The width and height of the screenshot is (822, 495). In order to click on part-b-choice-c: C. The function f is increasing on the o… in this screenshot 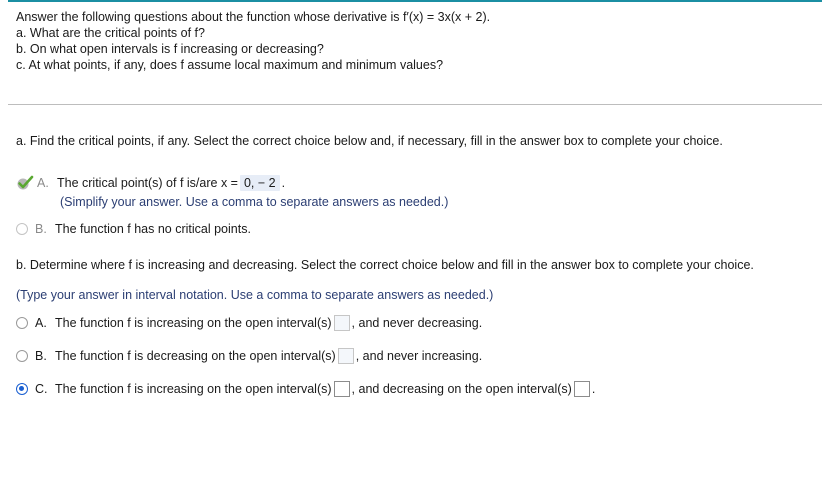, I will do `click(305, 389)`.